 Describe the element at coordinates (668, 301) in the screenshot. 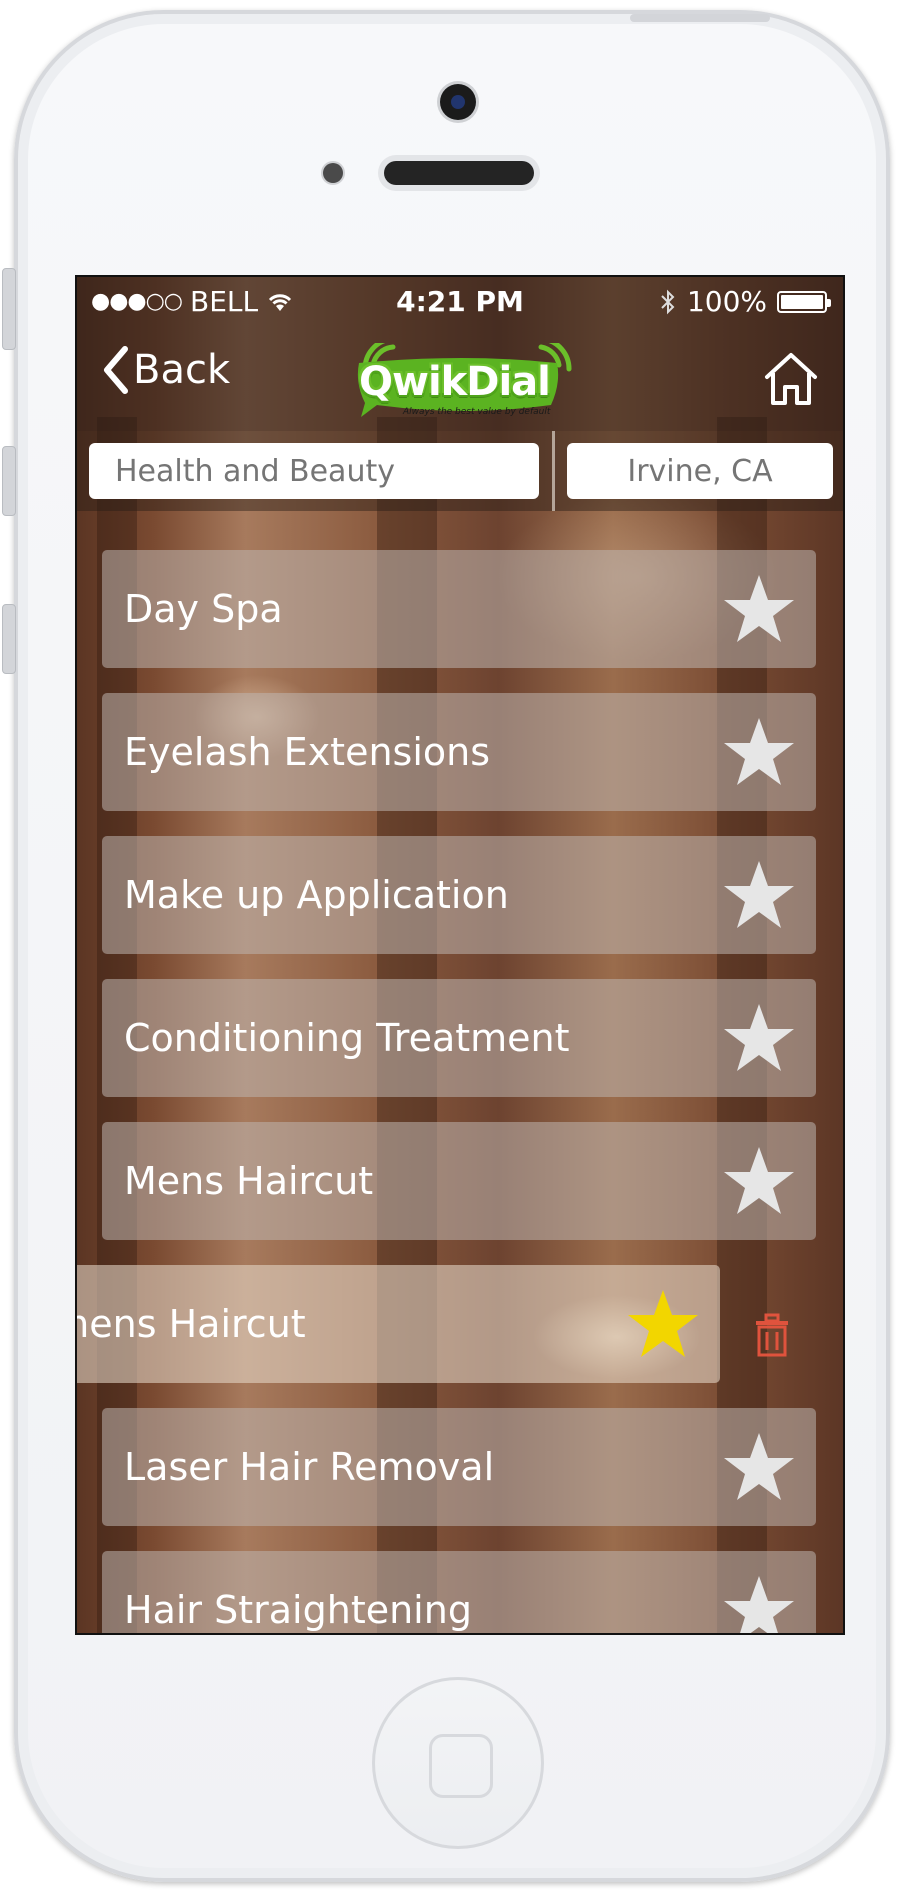

I see `bluetooth-icon` at that location.